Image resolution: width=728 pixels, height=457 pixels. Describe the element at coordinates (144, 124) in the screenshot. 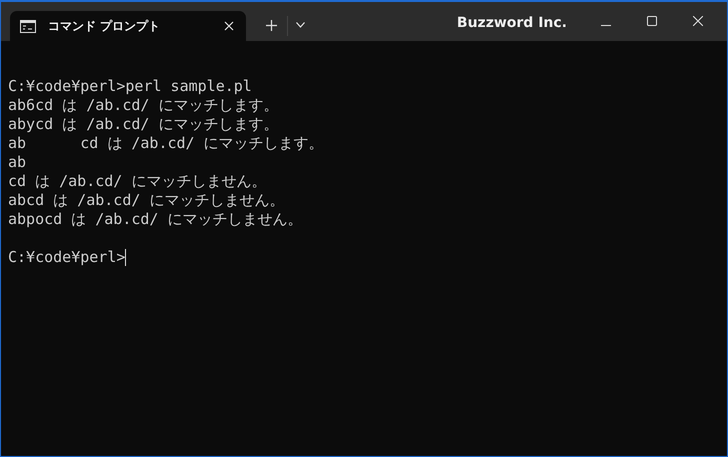

I see `console-line: abycd は /ab.cd/ にマッチします。` at that location.